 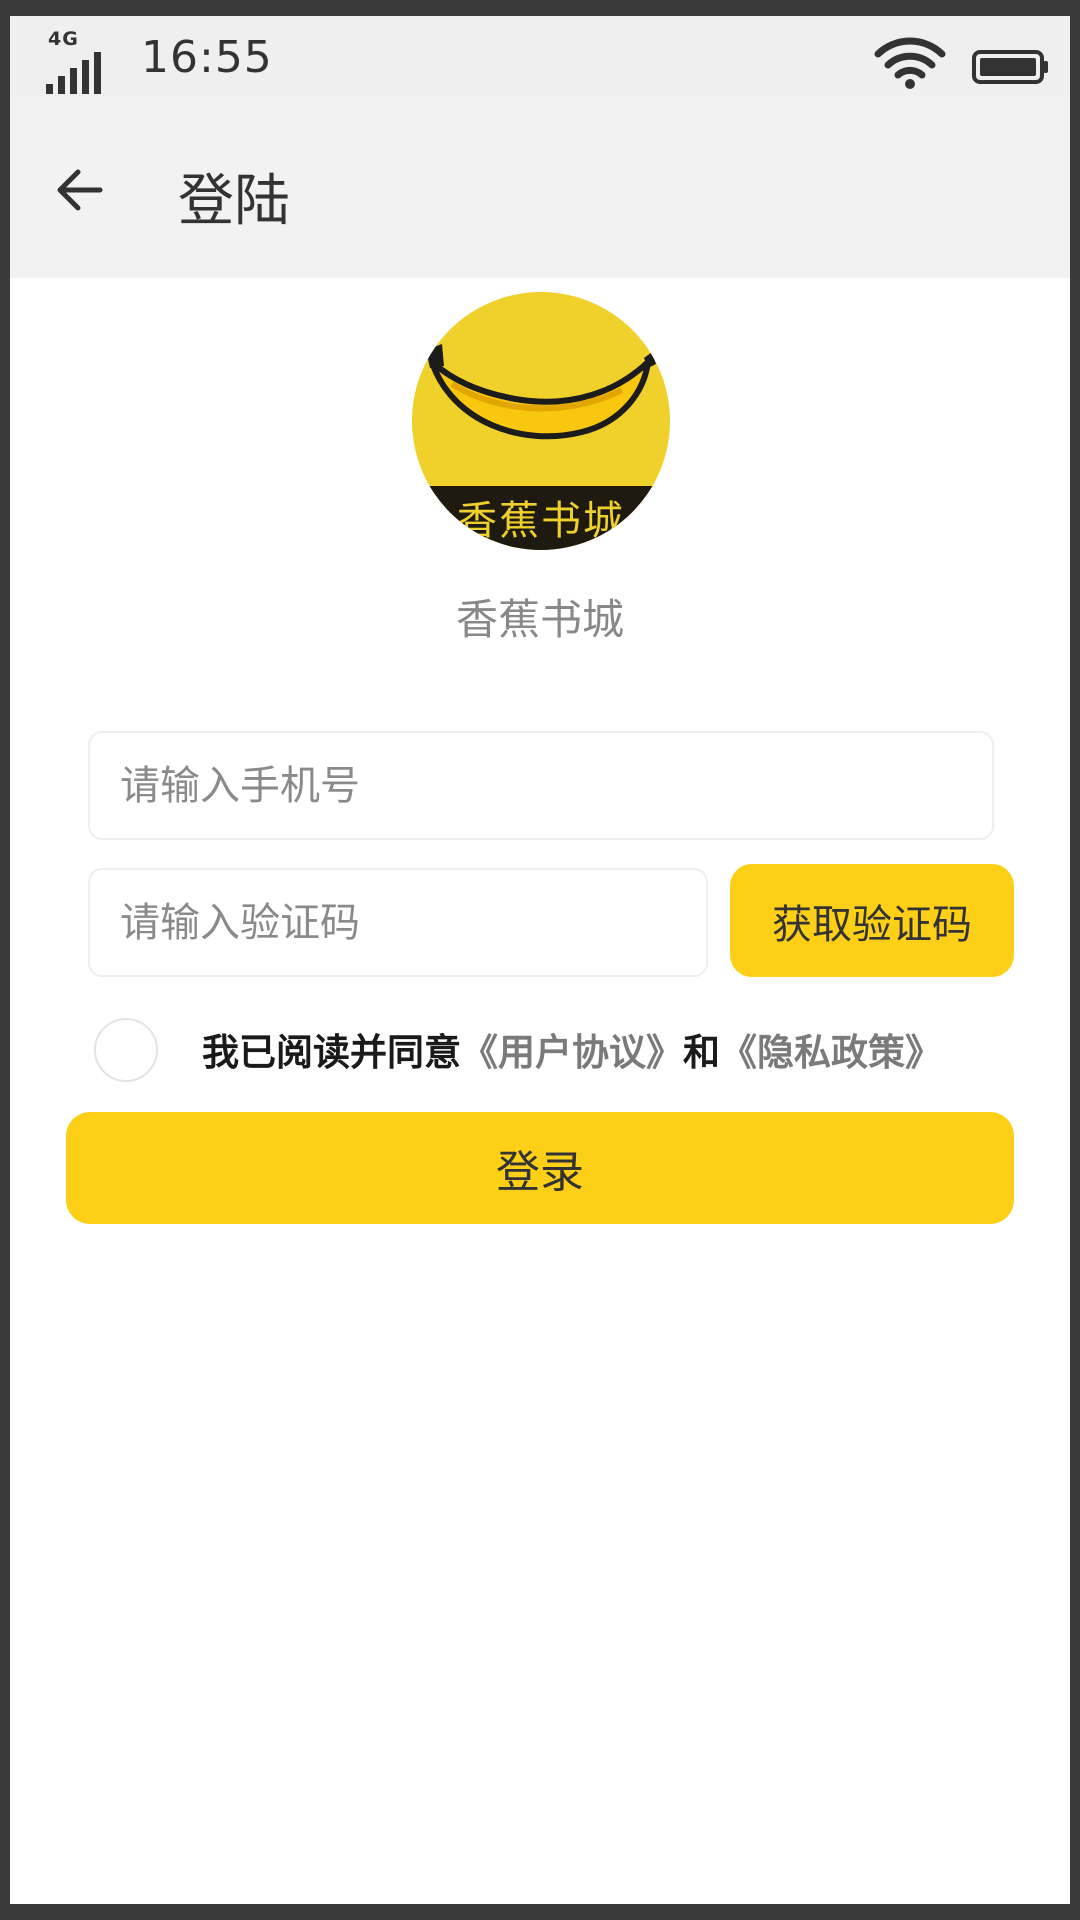 What do you see at coordinates (831, 1052) in the screenshot?
I see `privacy-policy-link: 《隐私政策》` at bounding box center [831, 1052].